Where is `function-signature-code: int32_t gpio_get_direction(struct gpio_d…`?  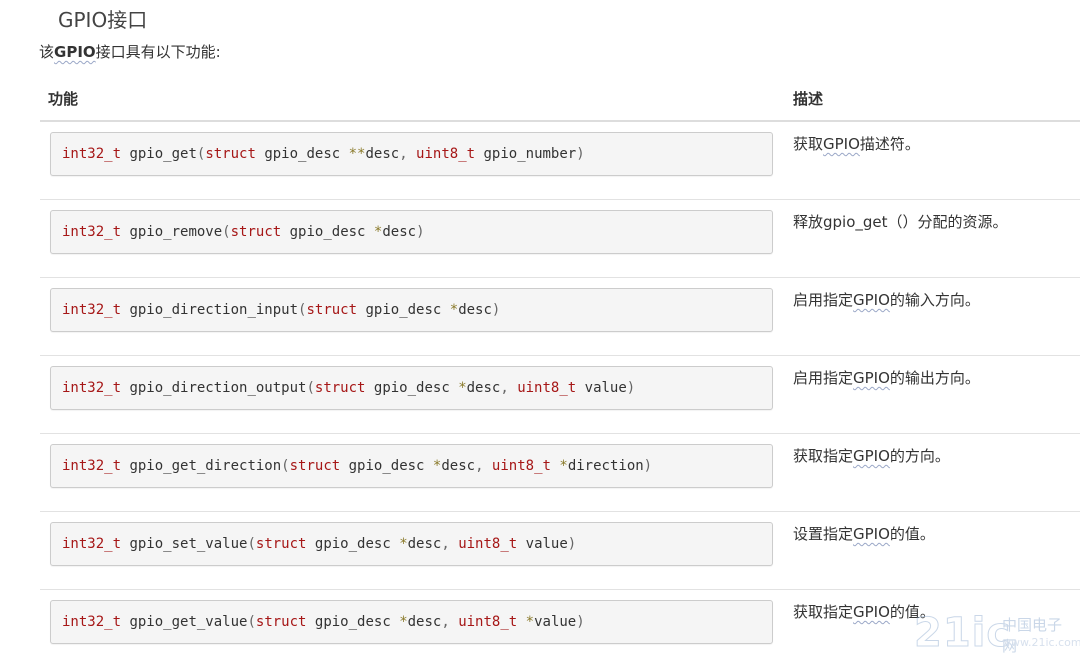 function-signature-code: int32_t gpio_get_direction(struct gpio_d… is located at coordinates (411, 466).